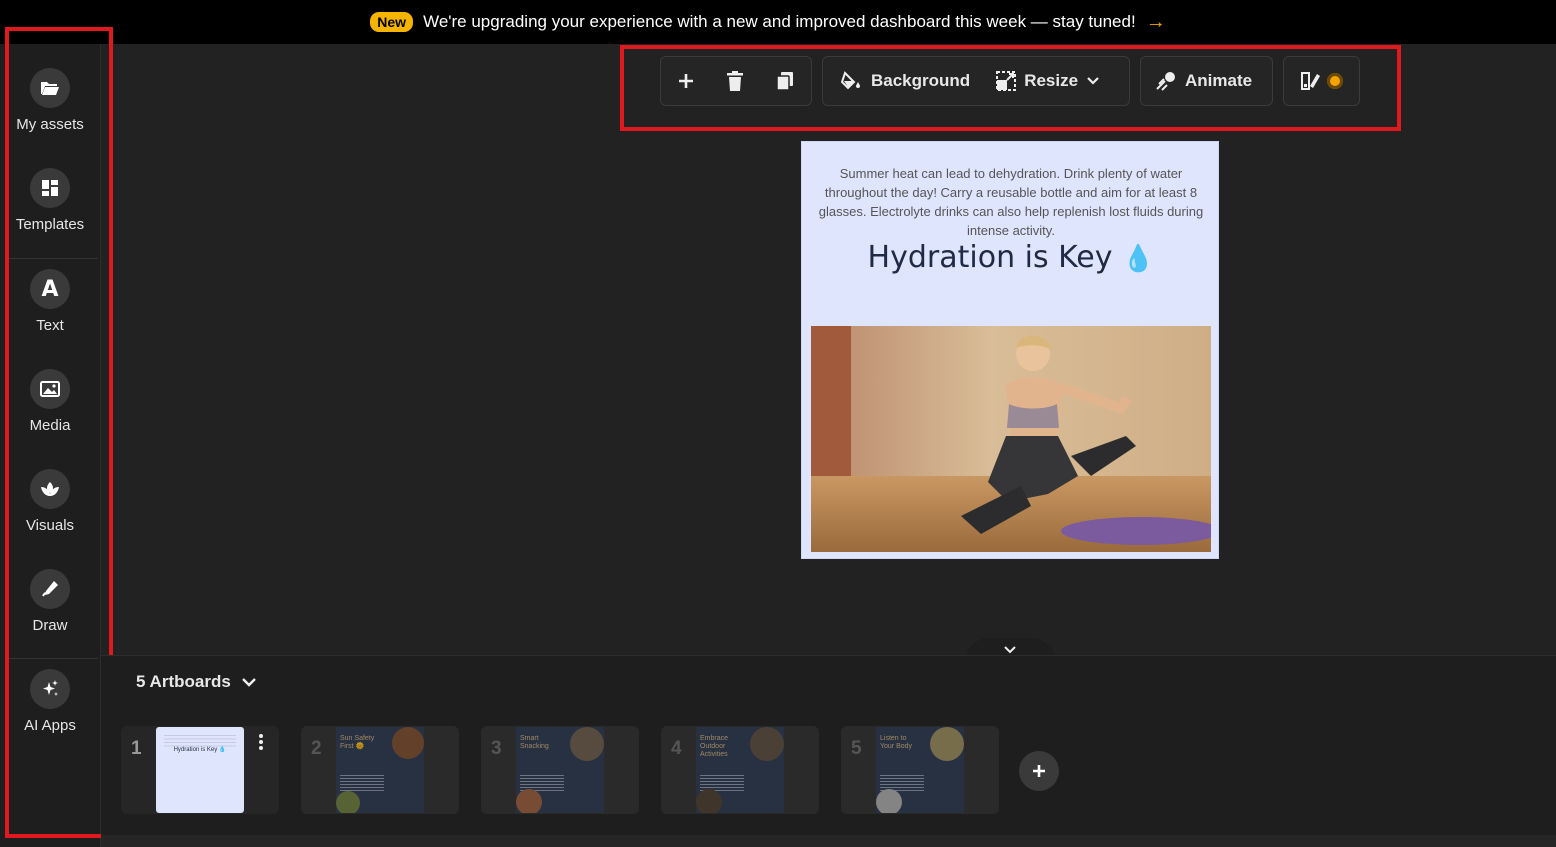  Describe the element at coordinates (856, 748) in the screenshot. I see `artboard-number: 5` at that location.